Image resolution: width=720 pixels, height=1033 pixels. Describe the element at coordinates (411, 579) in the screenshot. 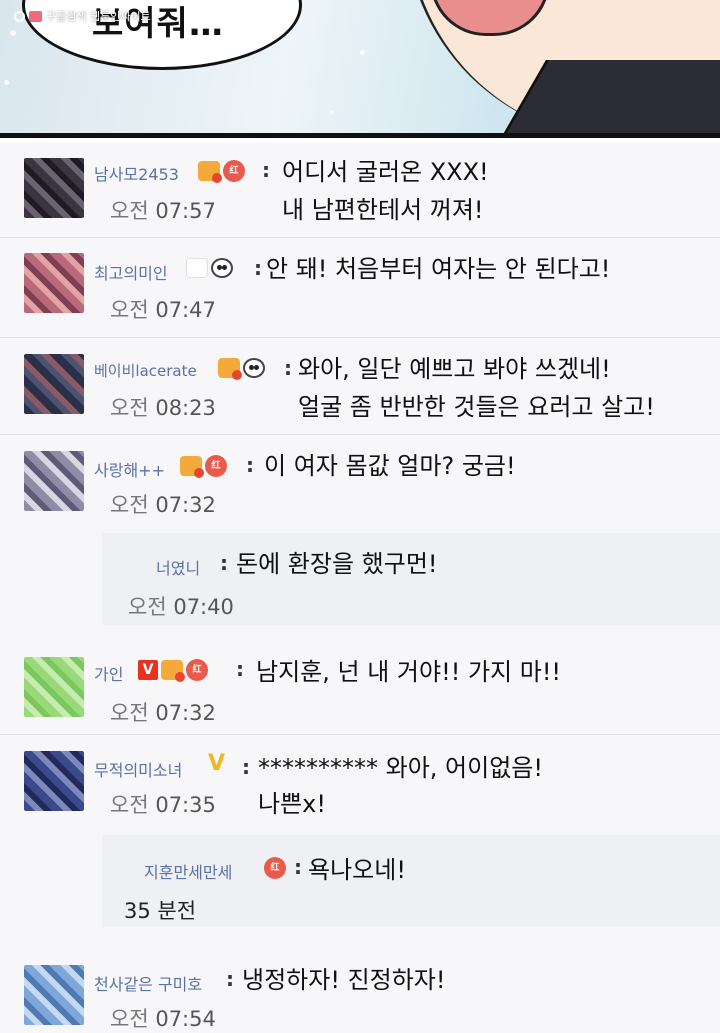

I see `reply-item: 너였니 : 돈에 환장을 했구먼! 오전 07:40` at that location.